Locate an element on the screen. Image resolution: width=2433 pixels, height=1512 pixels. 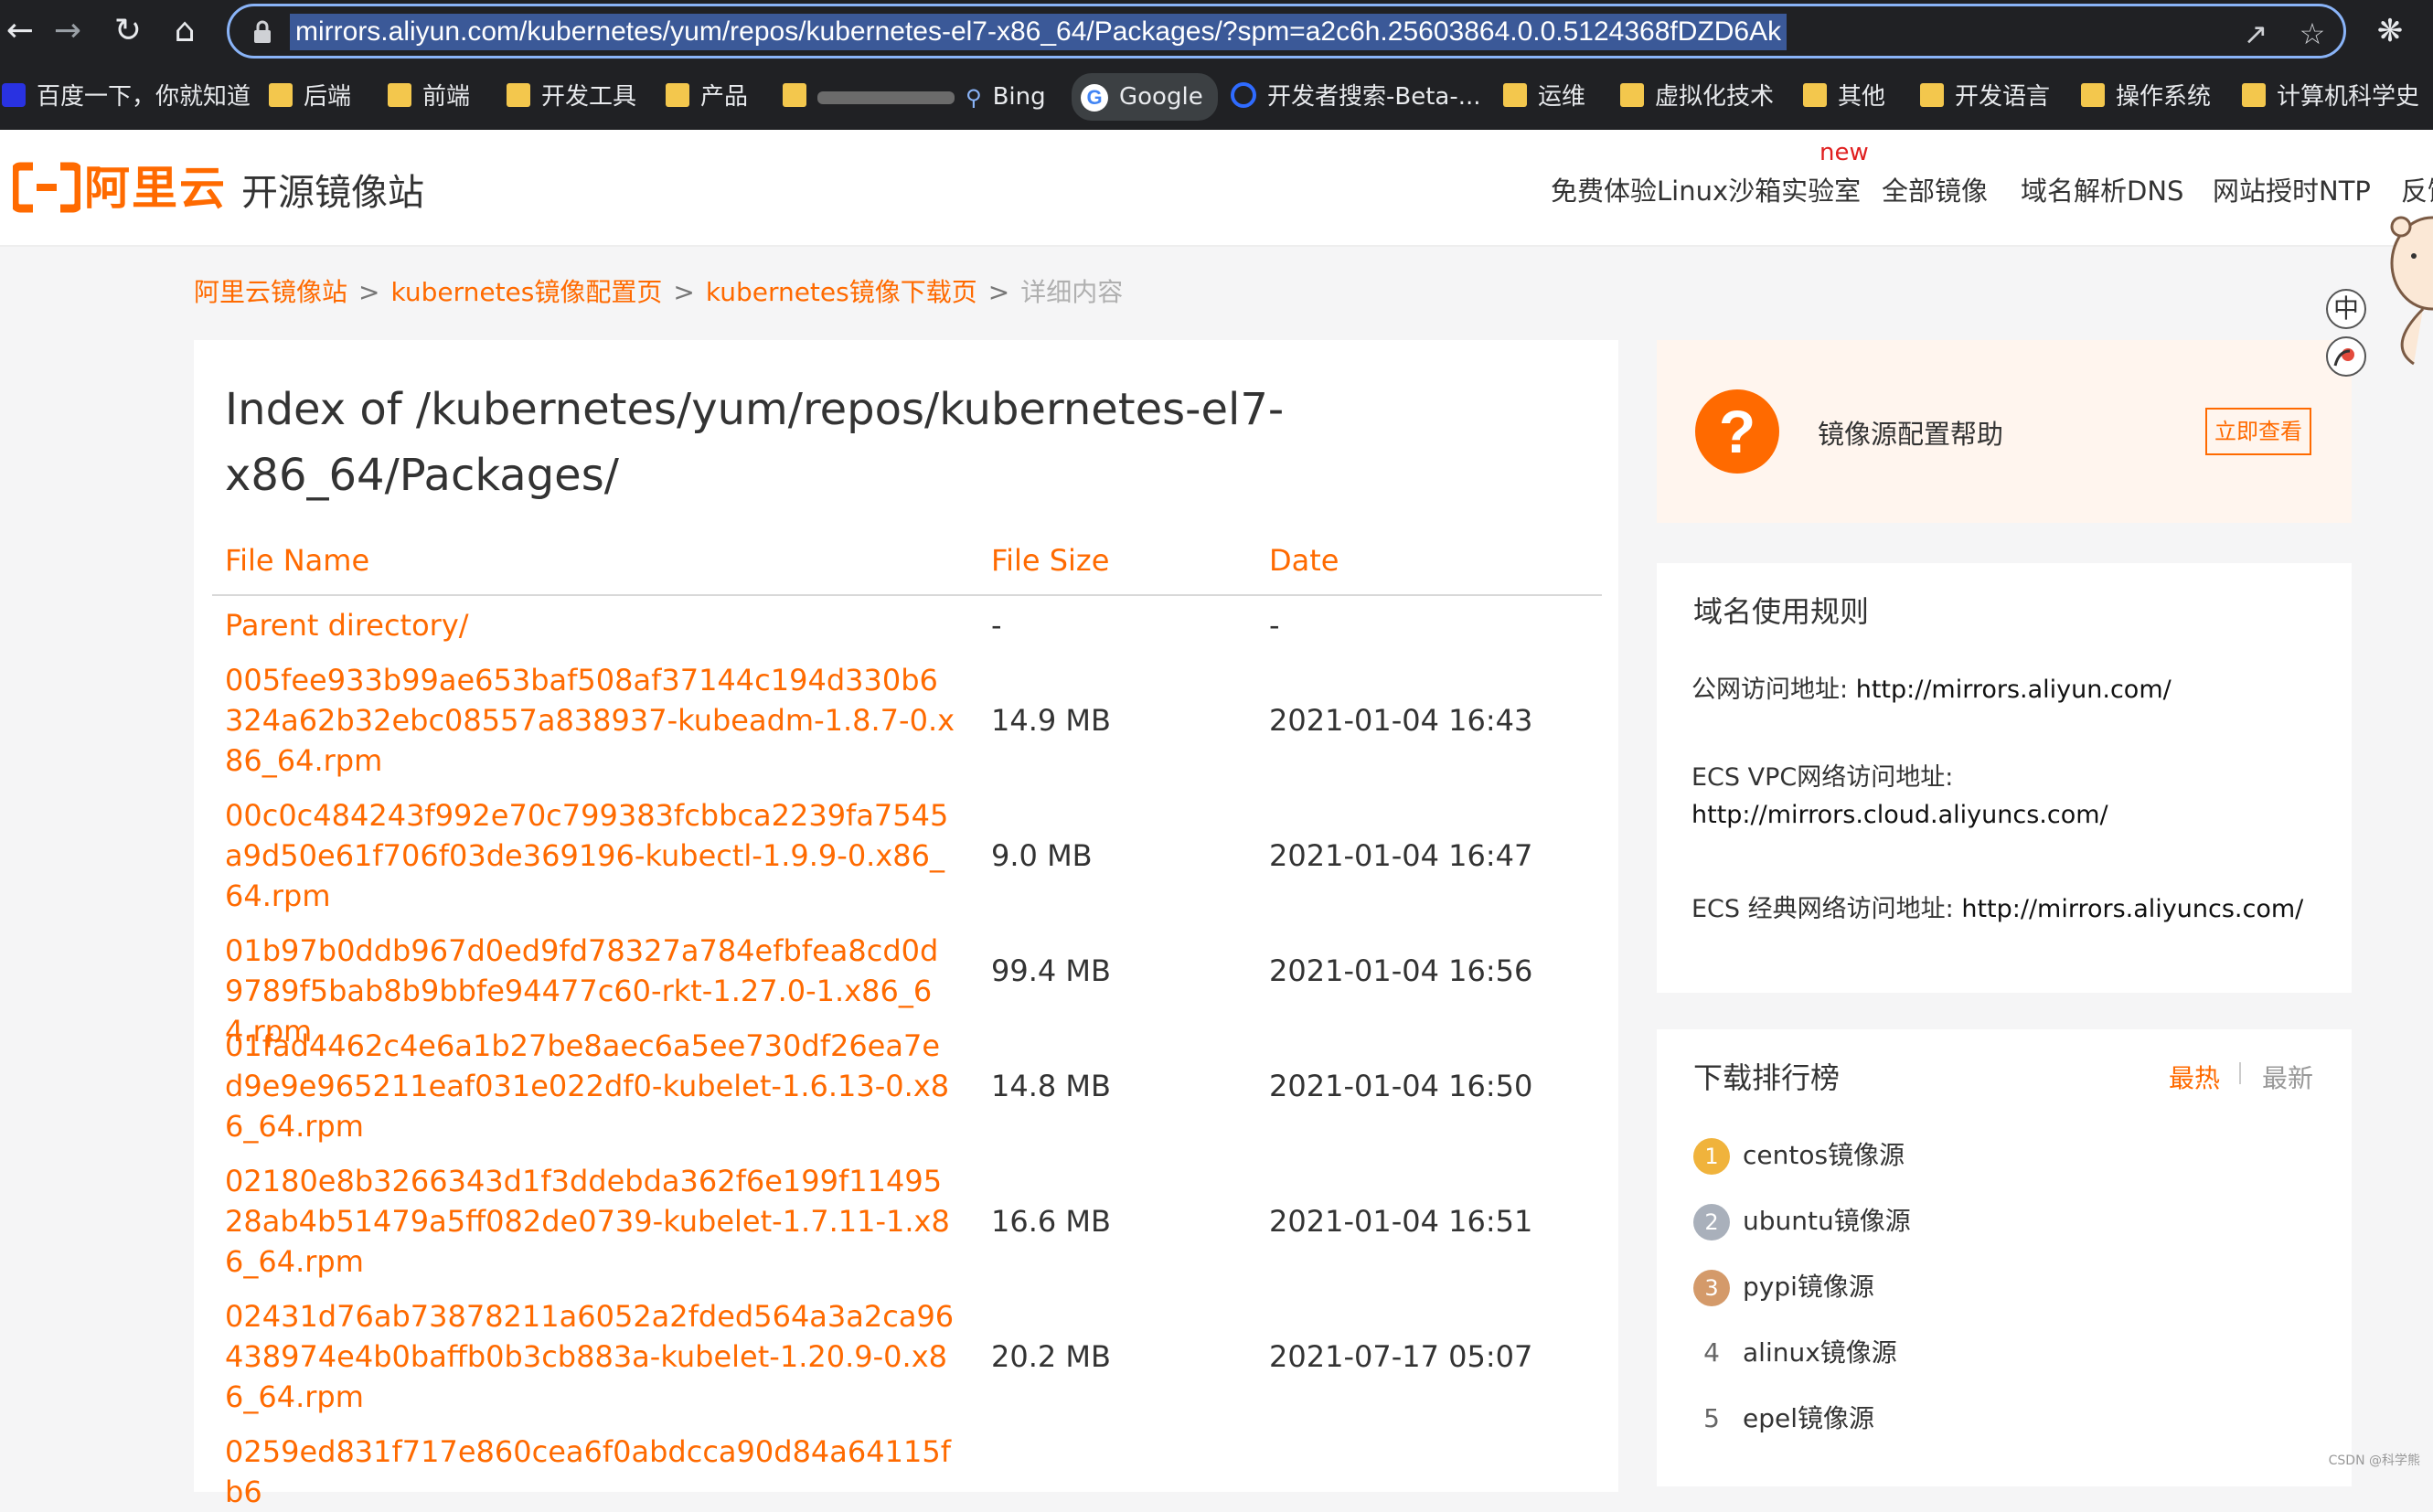
bookmark-folder-virtualization: 虚拟化技术 is located at coordinates (1697, 97).